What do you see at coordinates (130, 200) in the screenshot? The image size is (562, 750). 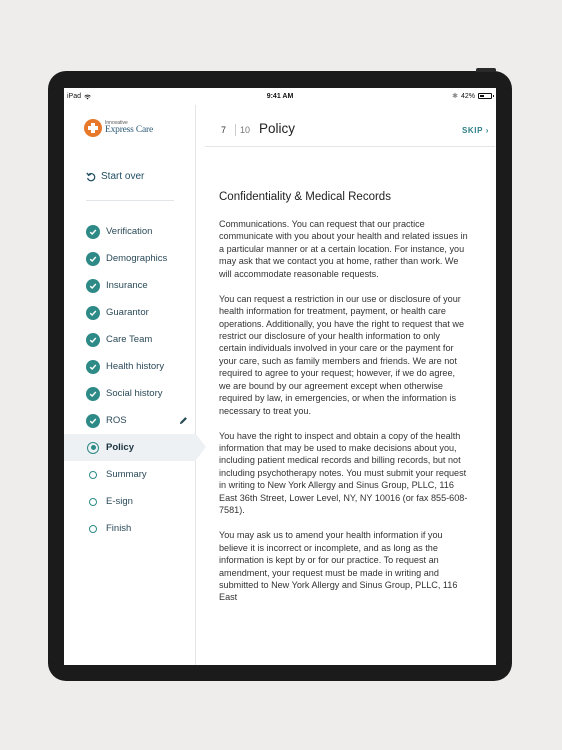 I see `sidebar-divider` at bounding box center [130, 200].